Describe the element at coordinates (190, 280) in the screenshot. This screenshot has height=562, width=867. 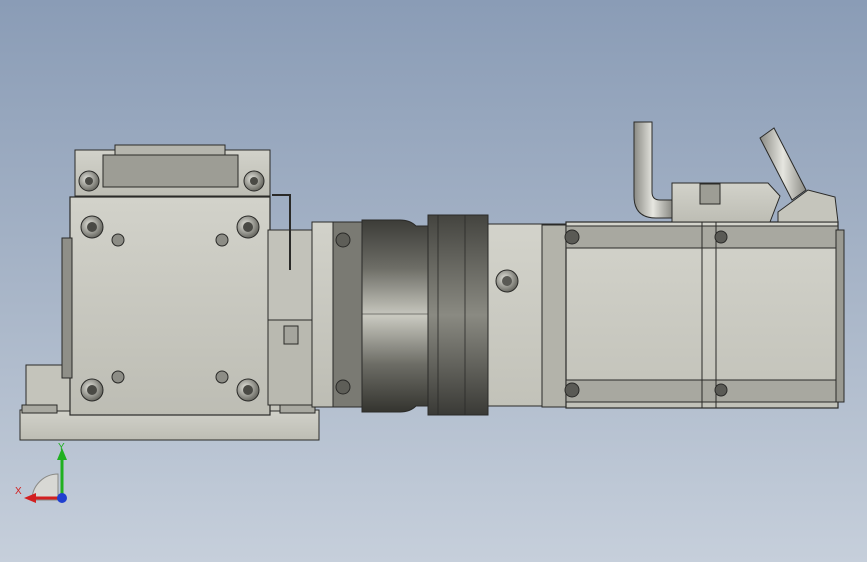
I see `actuator-block` at that location.